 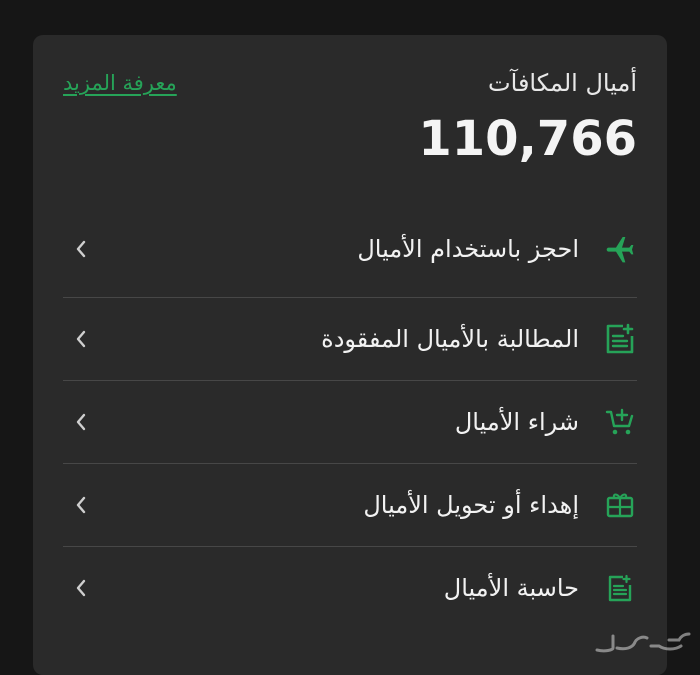 I want to click on haraj-logo-icon, so click(x=643, y=642).